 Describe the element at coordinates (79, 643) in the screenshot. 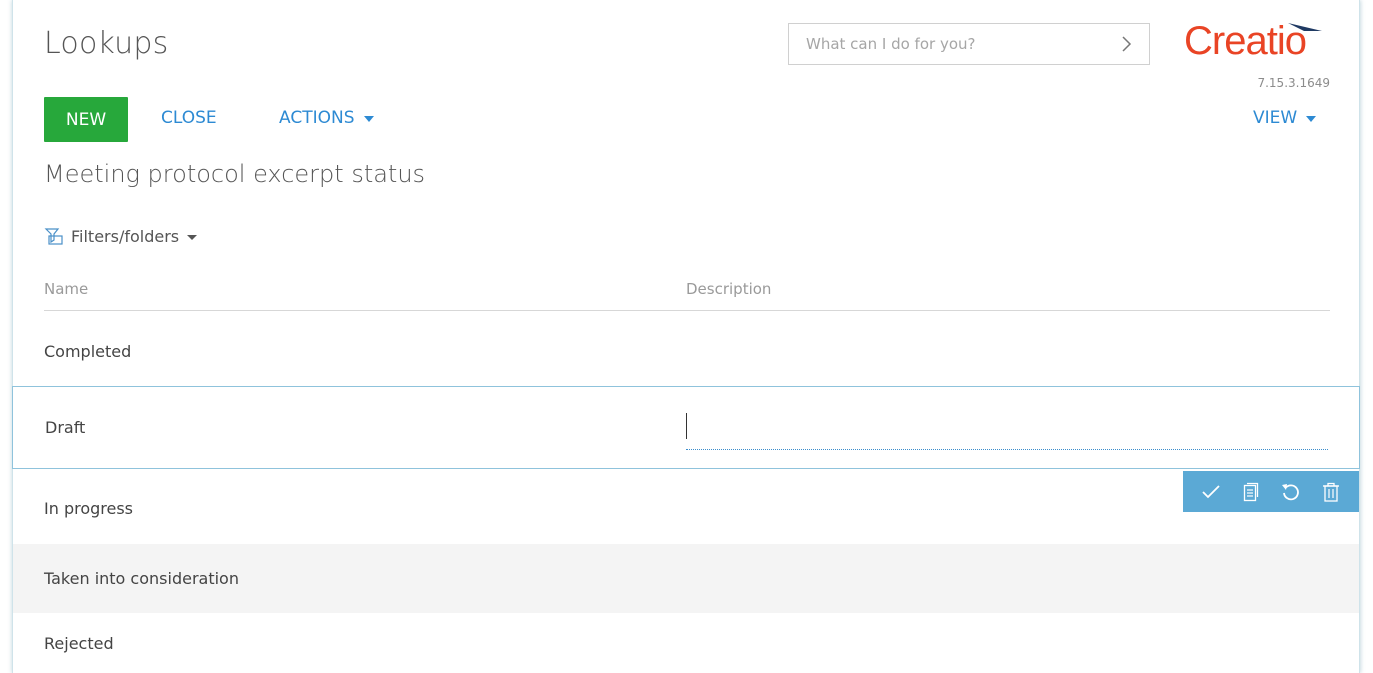

I see `row-name-cell: Rejected` at that location.